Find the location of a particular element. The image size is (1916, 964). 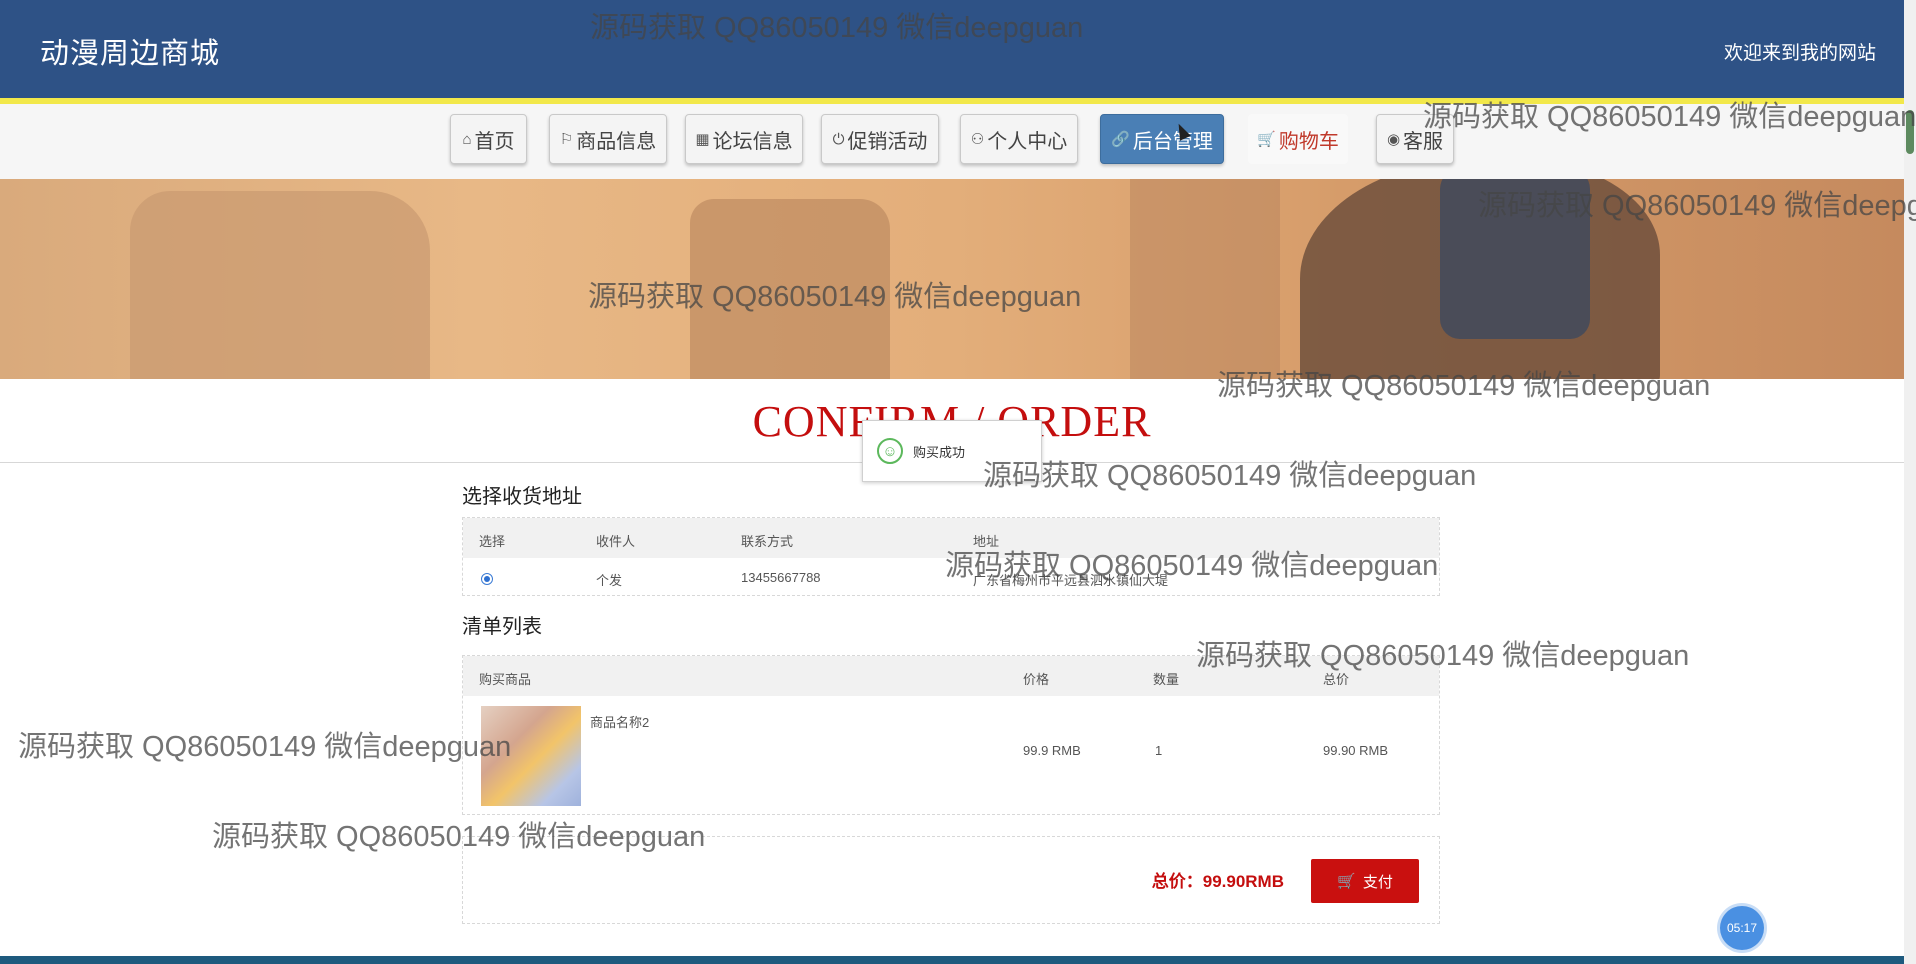

nav-forum: ▦ 论坛信息 is located at coordinates (744, 139).